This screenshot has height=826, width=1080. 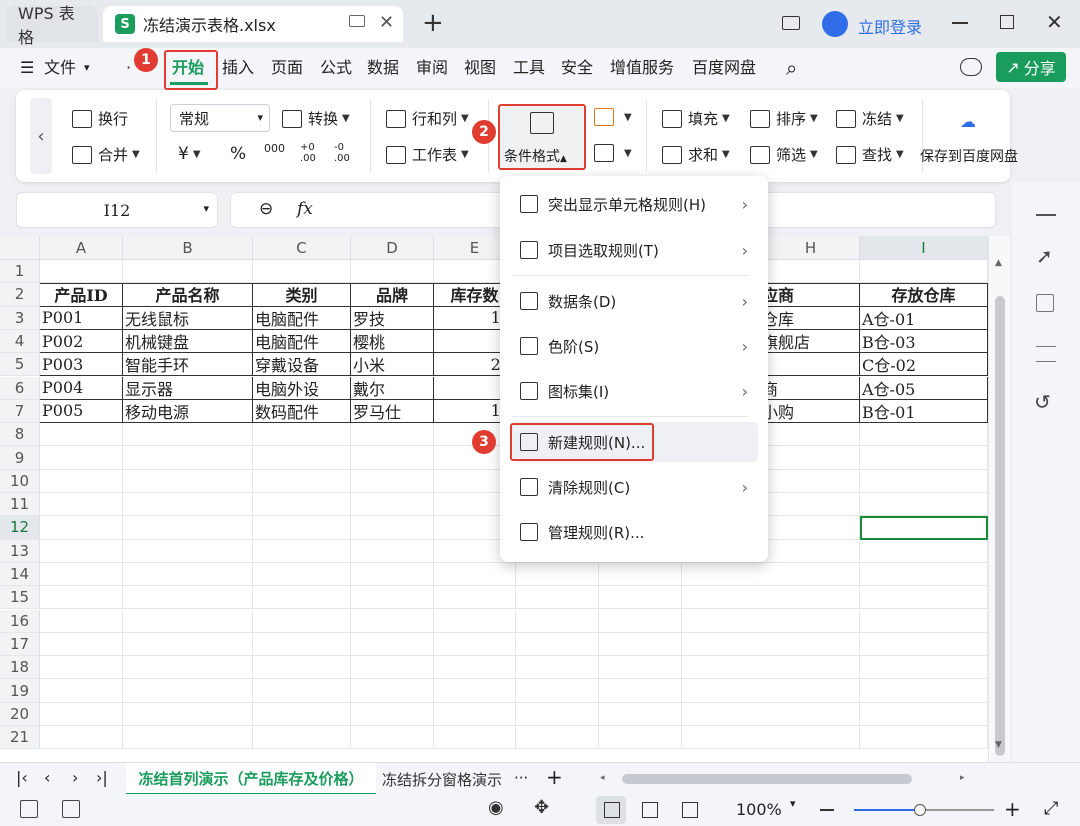 I want to click on new-tab-button: +, so click(x=433, y=23).